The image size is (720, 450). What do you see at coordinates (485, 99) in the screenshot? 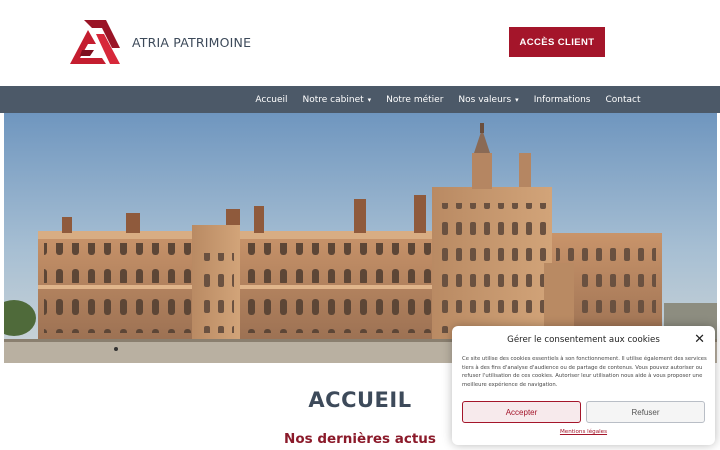
I see `nav-item-label: Nos valeurs` at bounding box center [485, 99].